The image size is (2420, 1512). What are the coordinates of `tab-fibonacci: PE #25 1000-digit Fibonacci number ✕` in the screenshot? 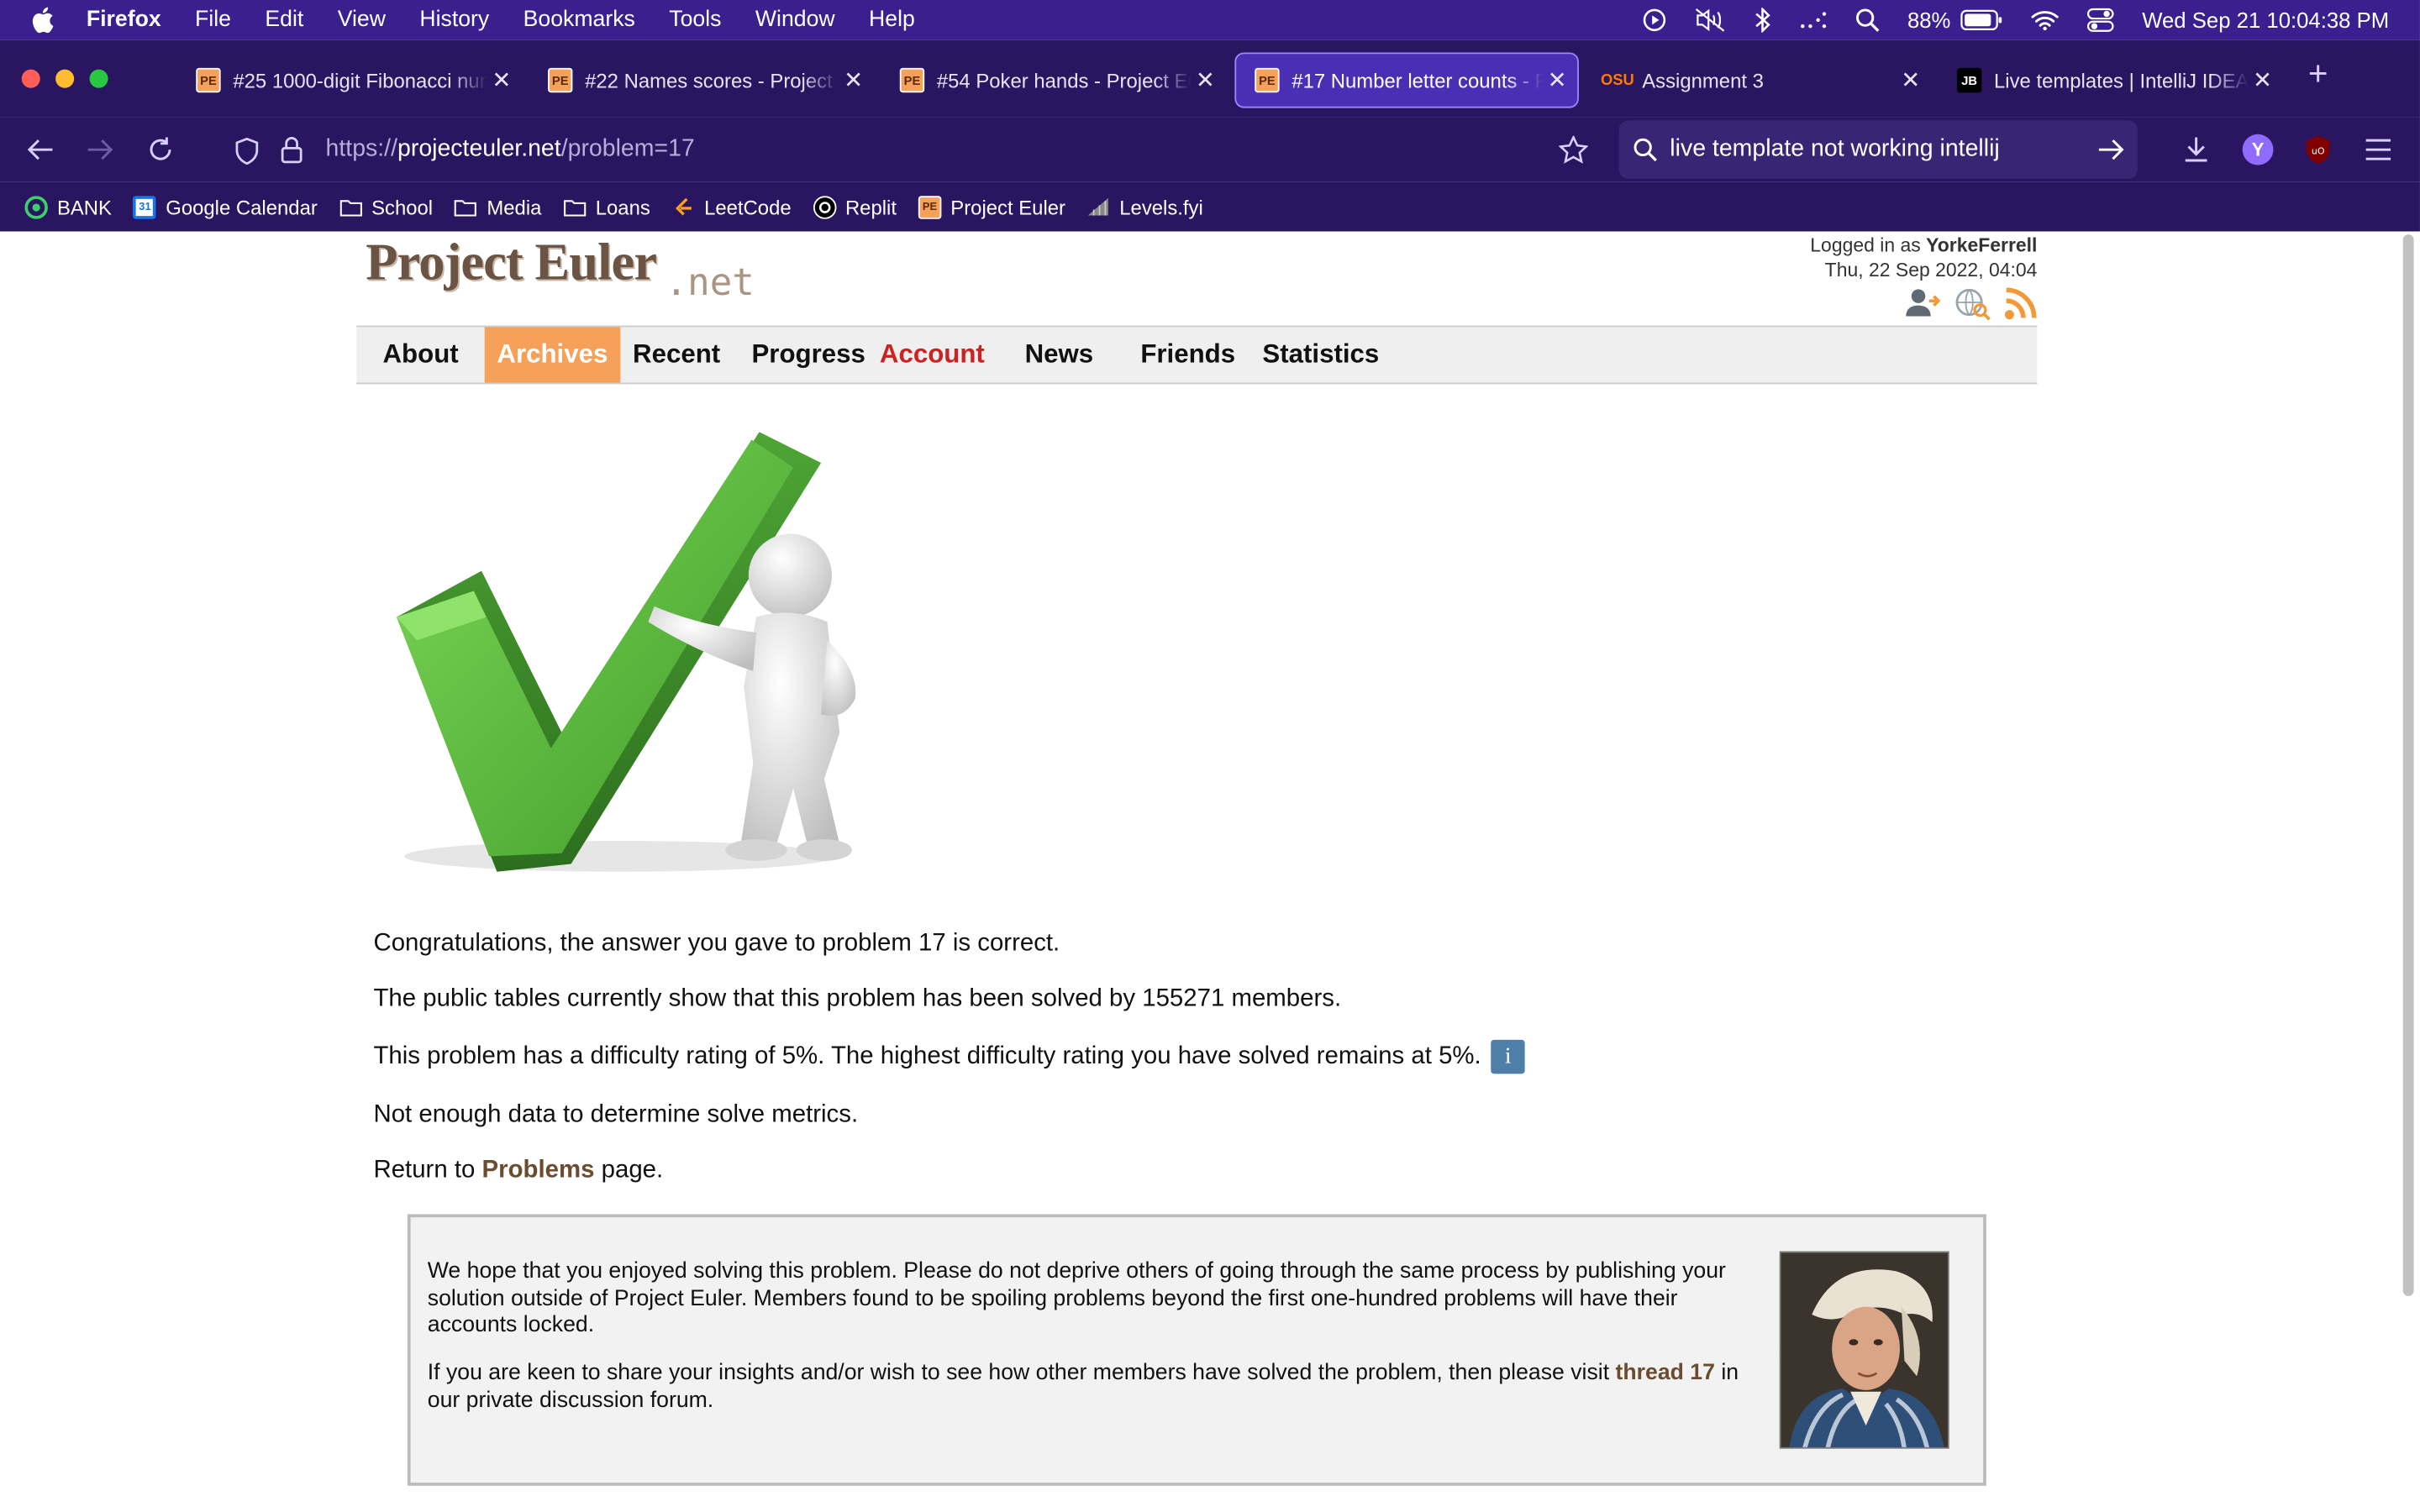 It's located at (349, 80).